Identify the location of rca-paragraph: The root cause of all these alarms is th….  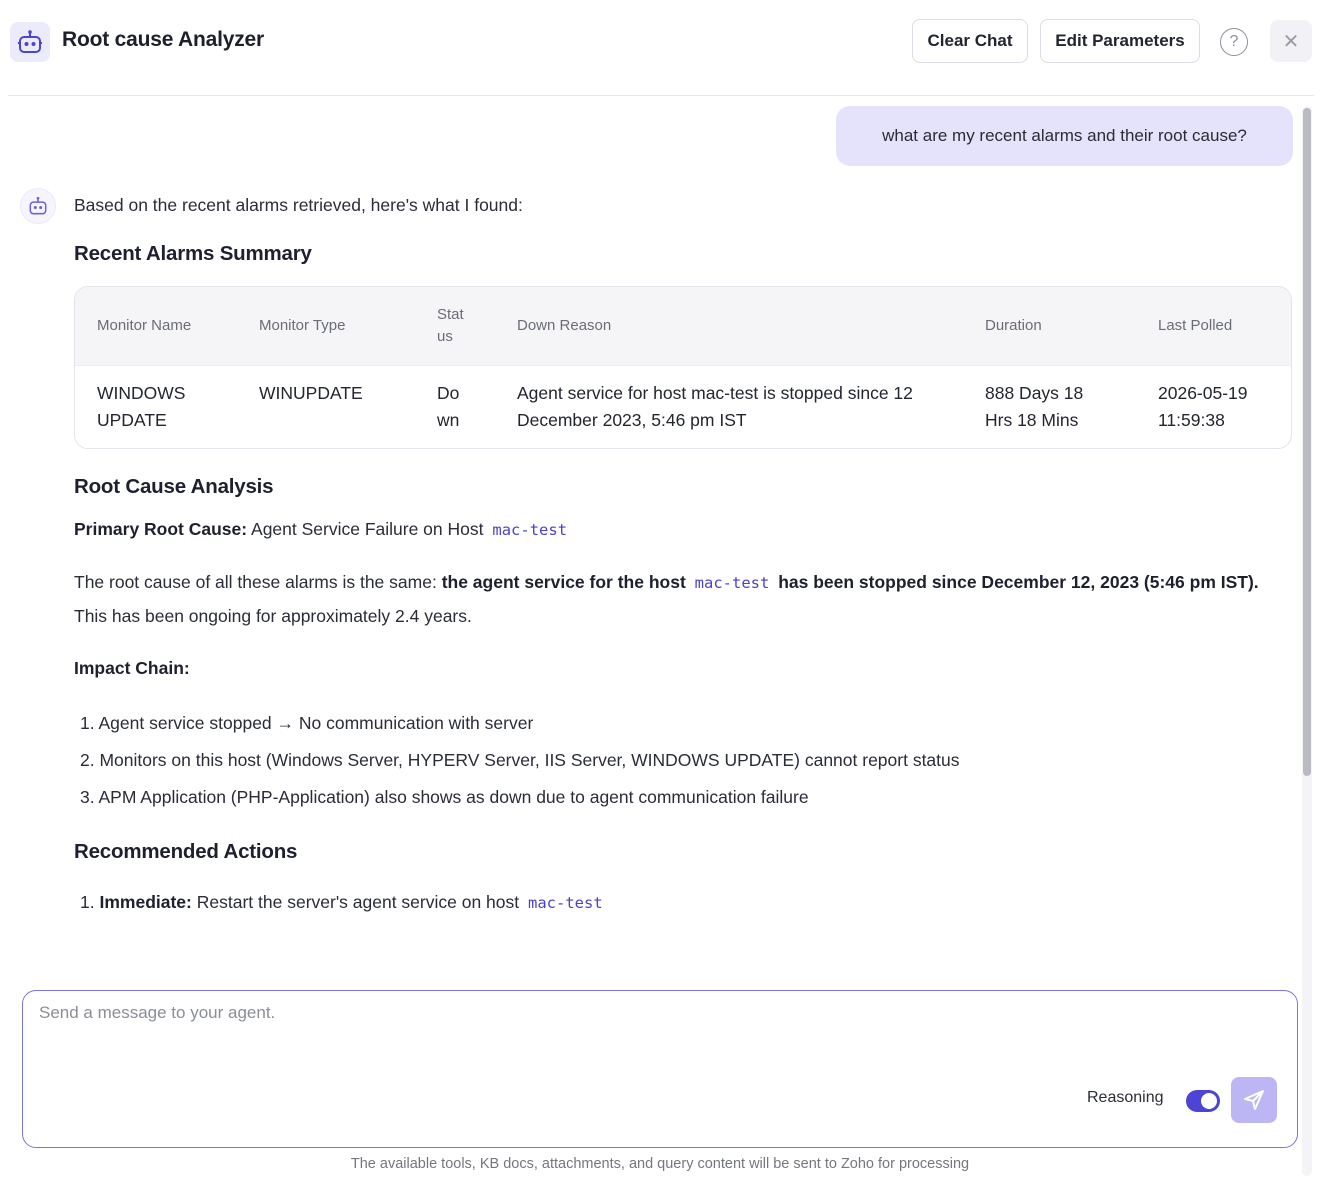
(684, 599).